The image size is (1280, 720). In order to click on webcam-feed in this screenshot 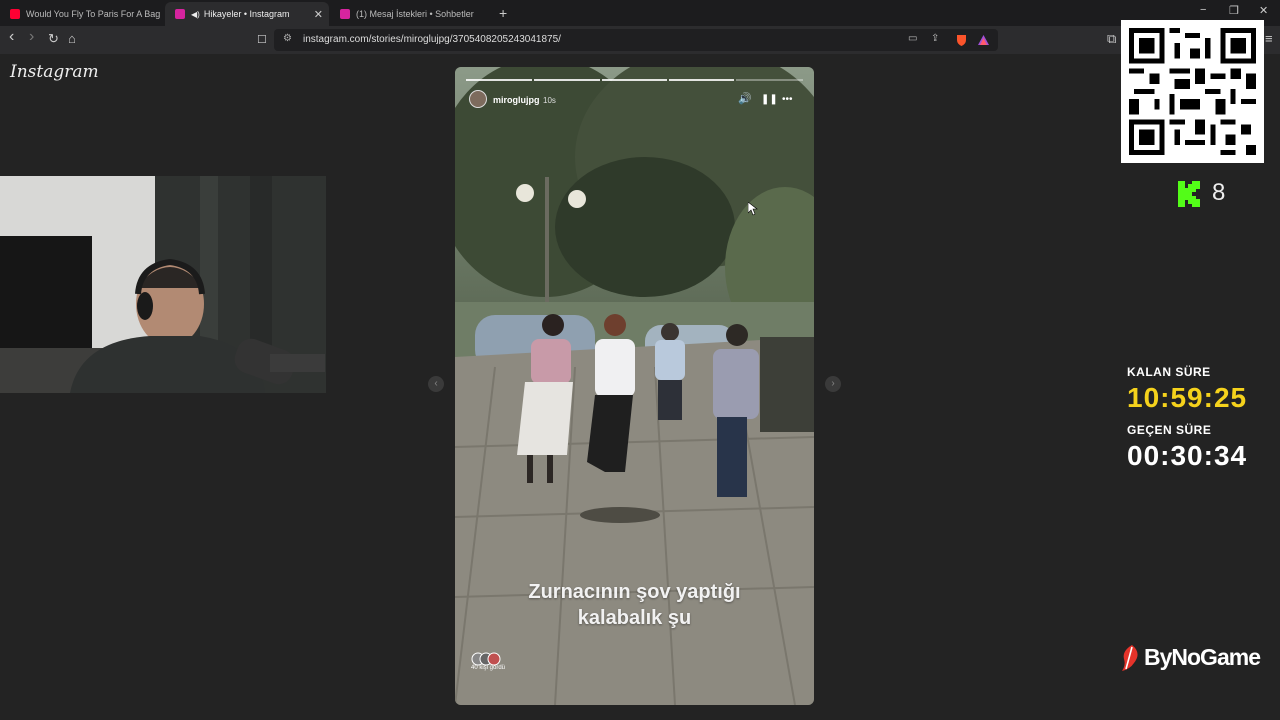, I will do `click(163, 284)`.